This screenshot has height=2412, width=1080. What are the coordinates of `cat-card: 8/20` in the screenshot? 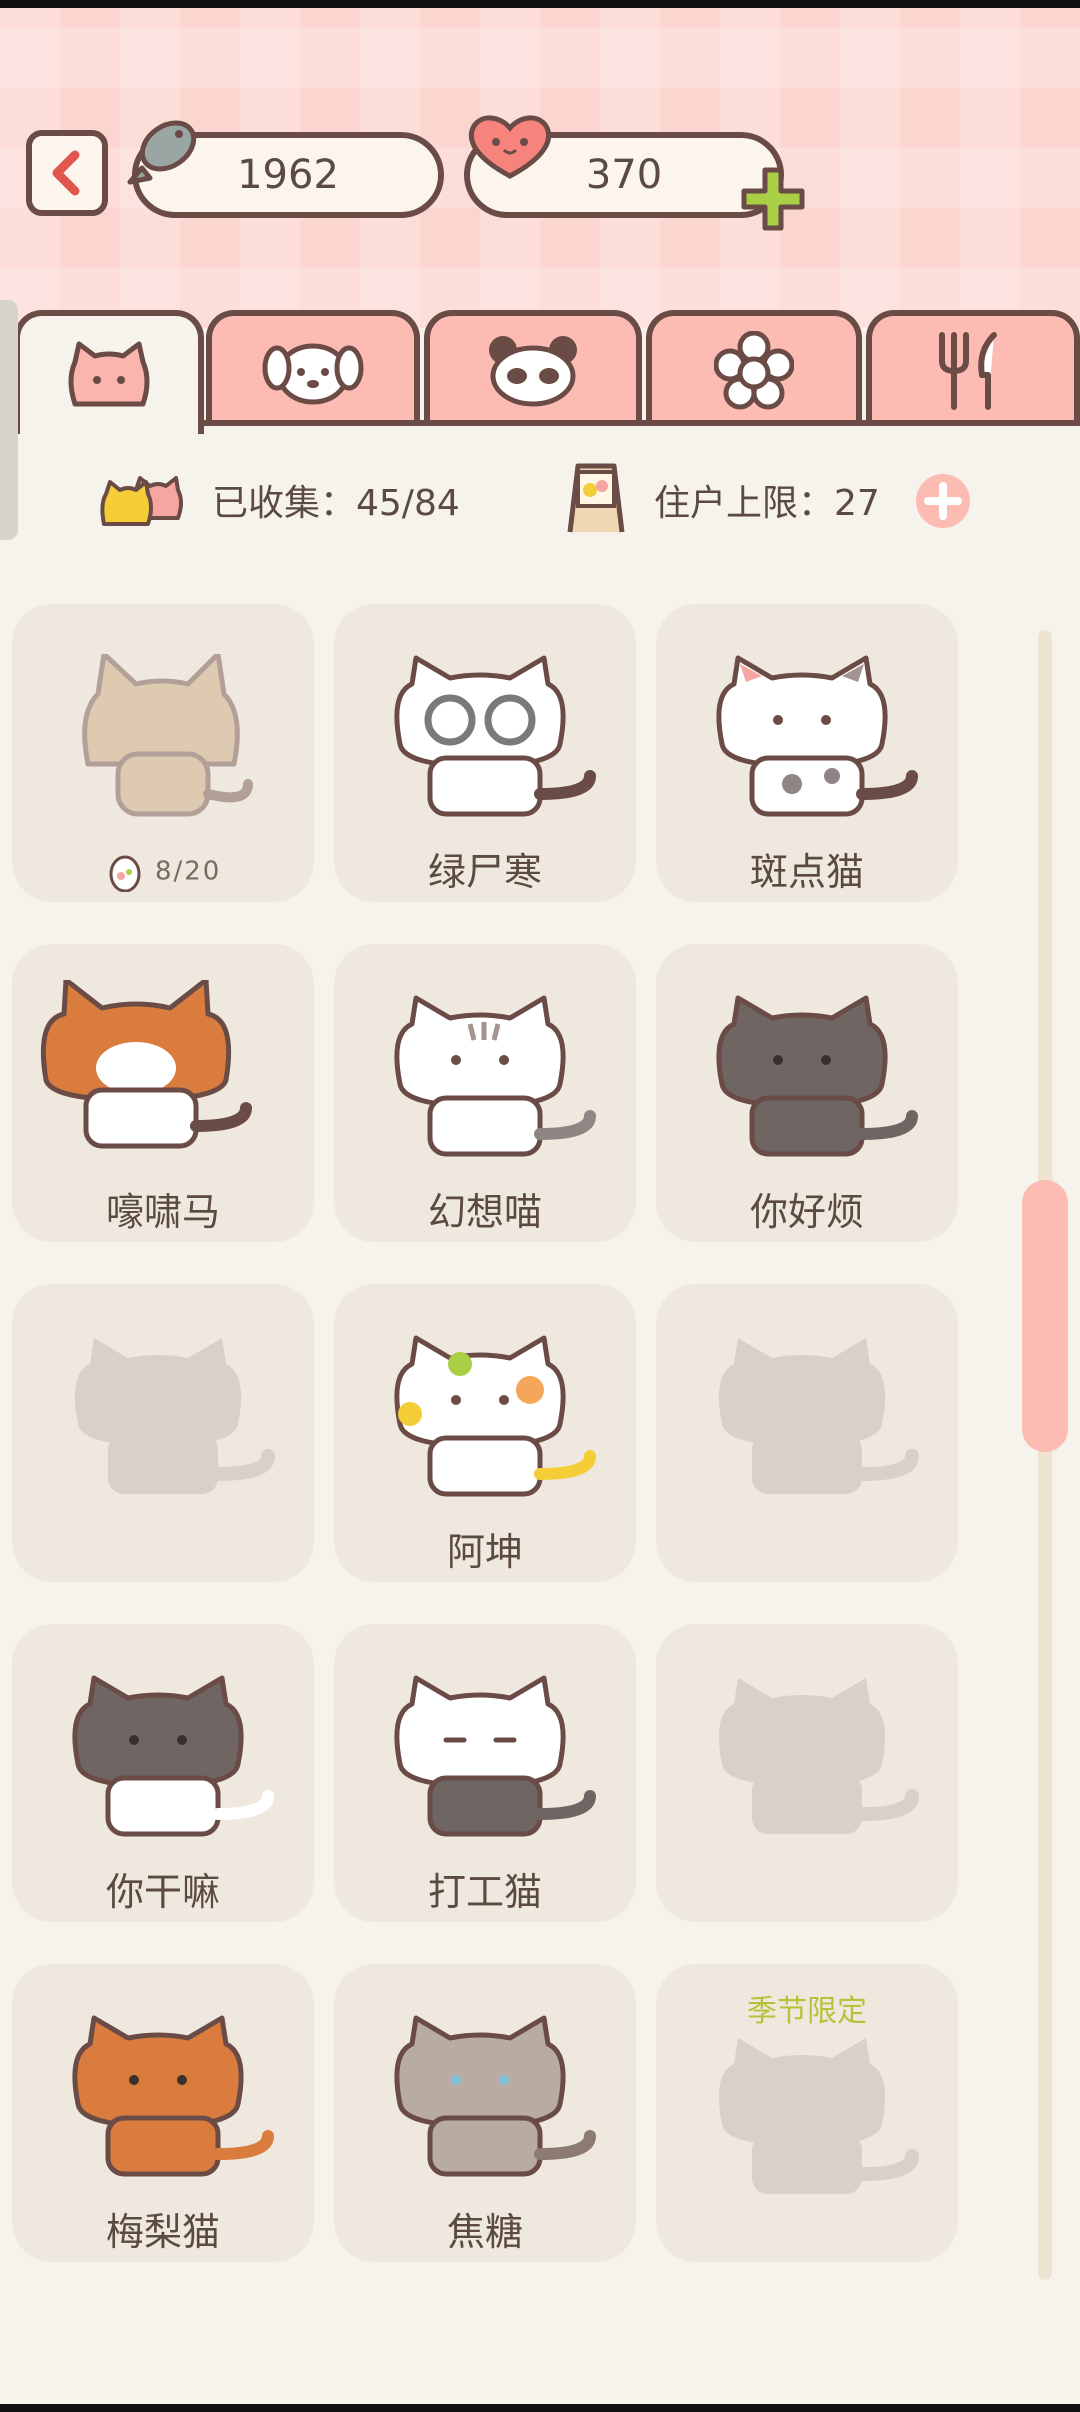 It's located at (163, 753).